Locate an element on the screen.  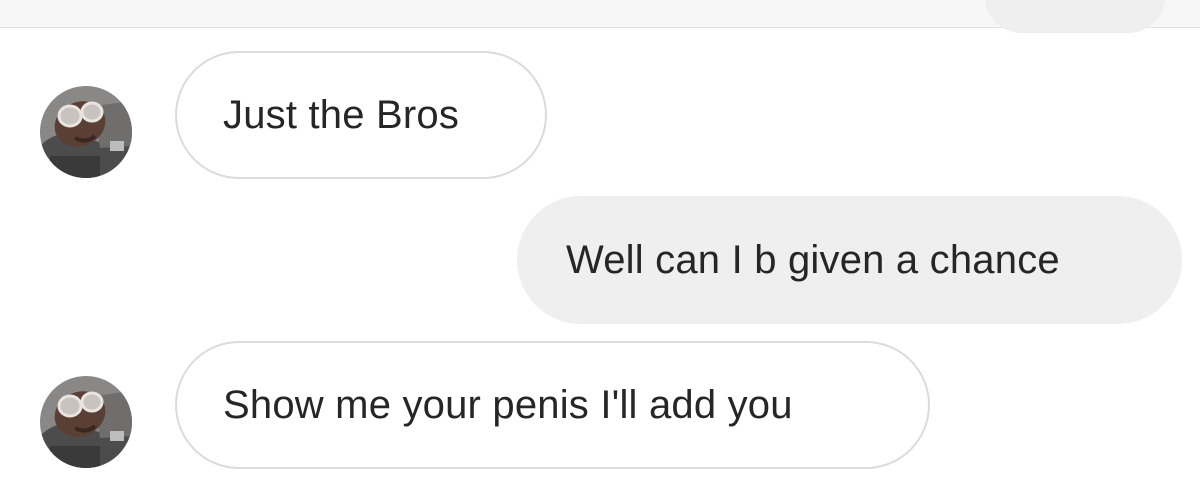
message-text: Just the Bros is located at coordinates (341, 114).